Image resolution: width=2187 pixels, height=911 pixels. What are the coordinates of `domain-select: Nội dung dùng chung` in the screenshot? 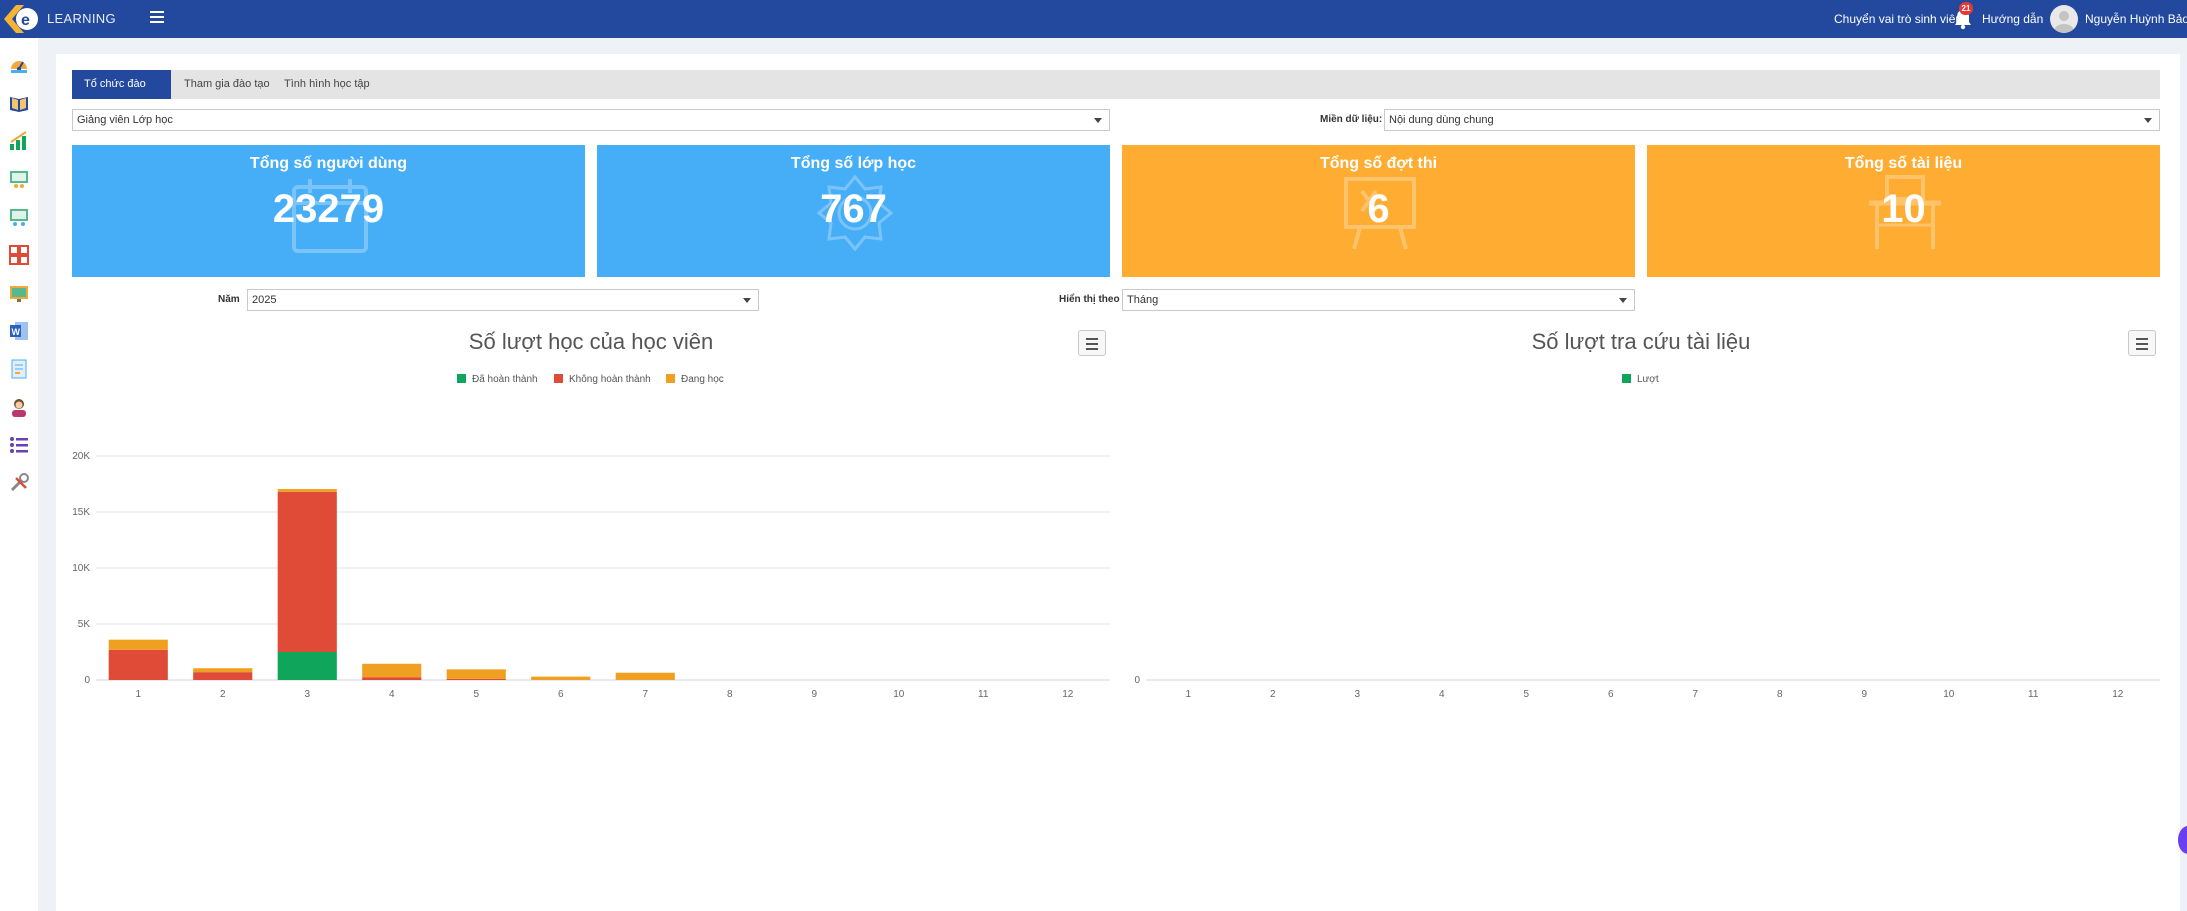 It's located at (1772, 120).